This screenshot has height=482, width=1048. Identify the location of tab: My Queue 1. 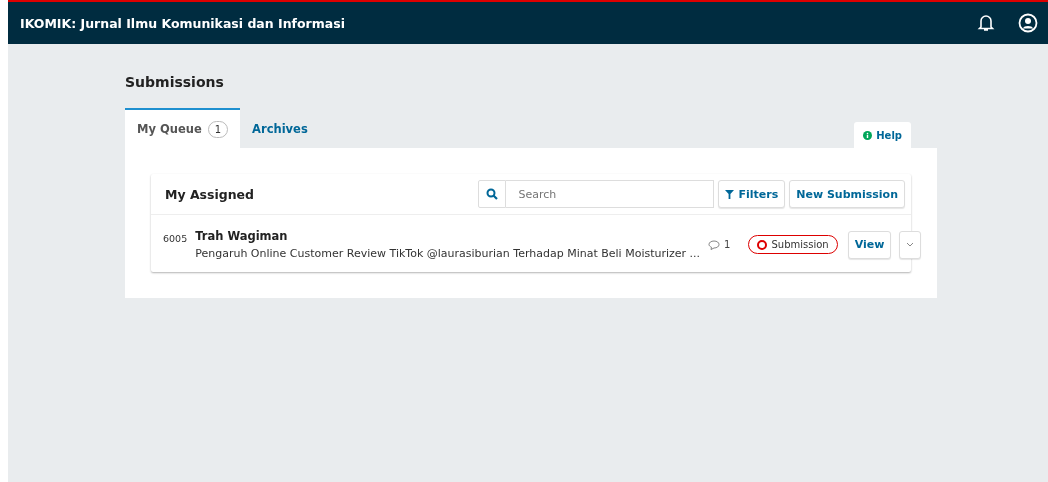
(183, 128).